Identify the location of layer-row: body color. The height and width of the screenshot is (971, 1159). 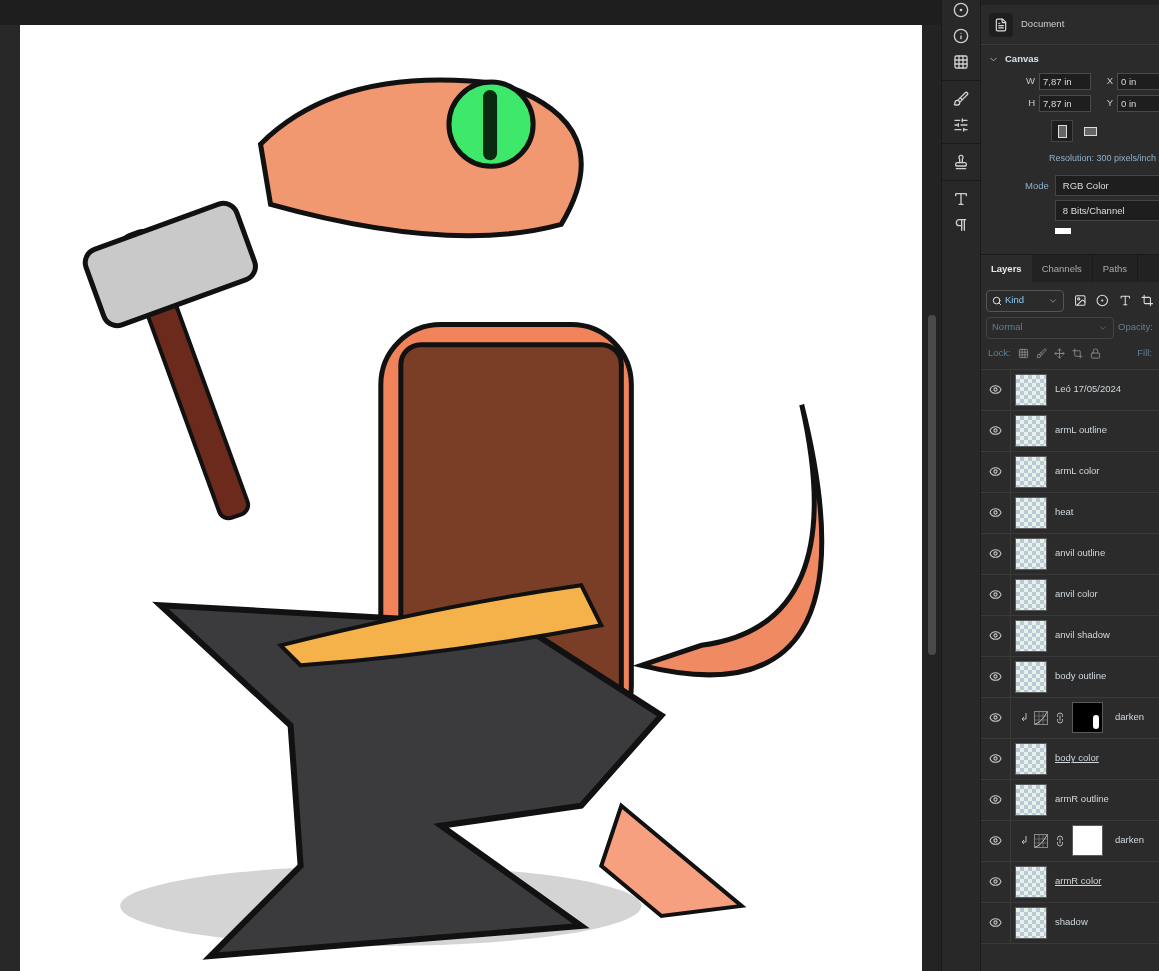
(1070, 759).